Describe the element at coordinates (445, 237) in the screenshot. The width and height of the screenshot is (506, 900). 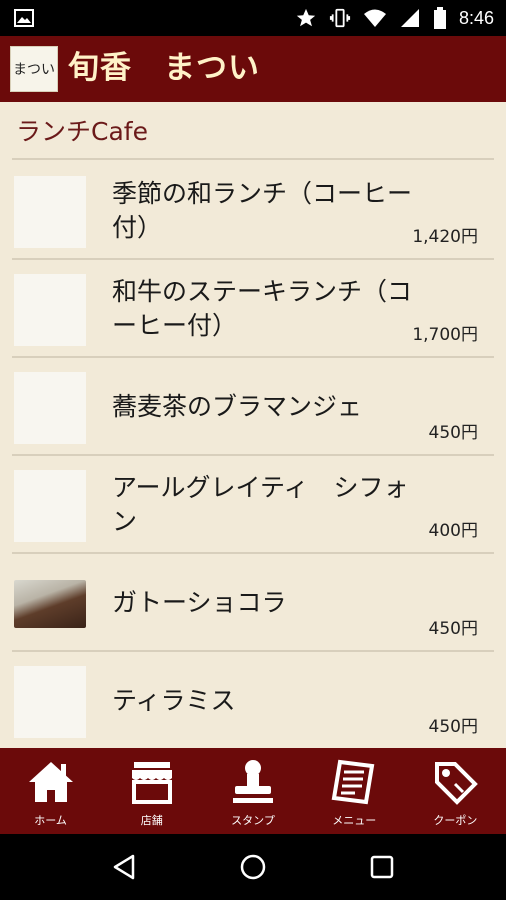
I see `item-price: 1,420円` at that location.